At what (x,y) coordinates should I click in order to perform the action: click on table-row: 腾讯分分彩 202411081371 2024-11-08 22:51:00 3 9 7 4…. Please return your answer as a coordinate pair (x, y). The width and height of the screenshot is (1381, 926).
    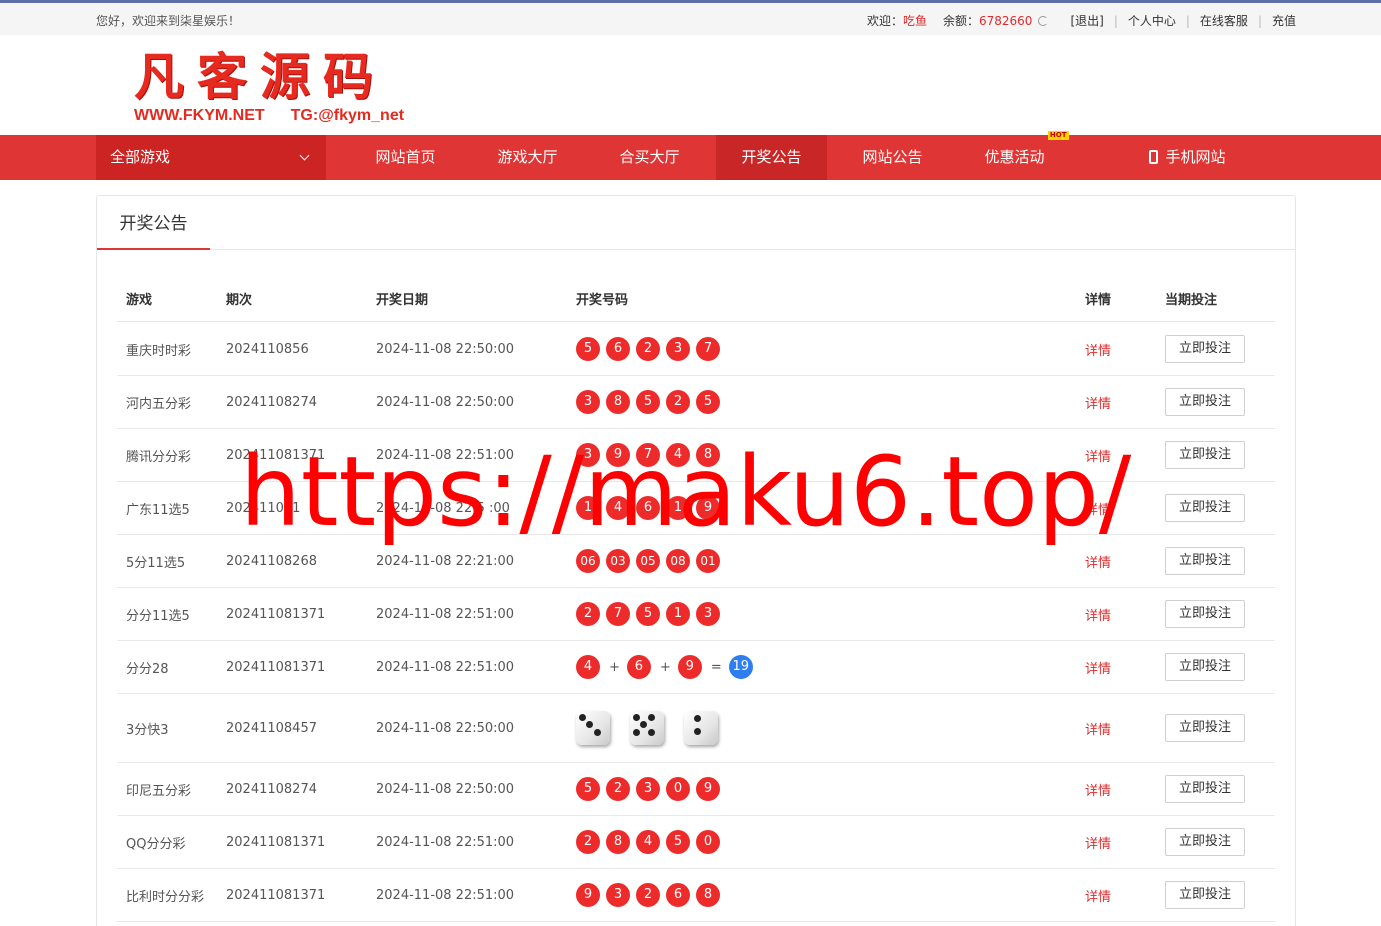
    Looking at the image, I should click on (696, 455).